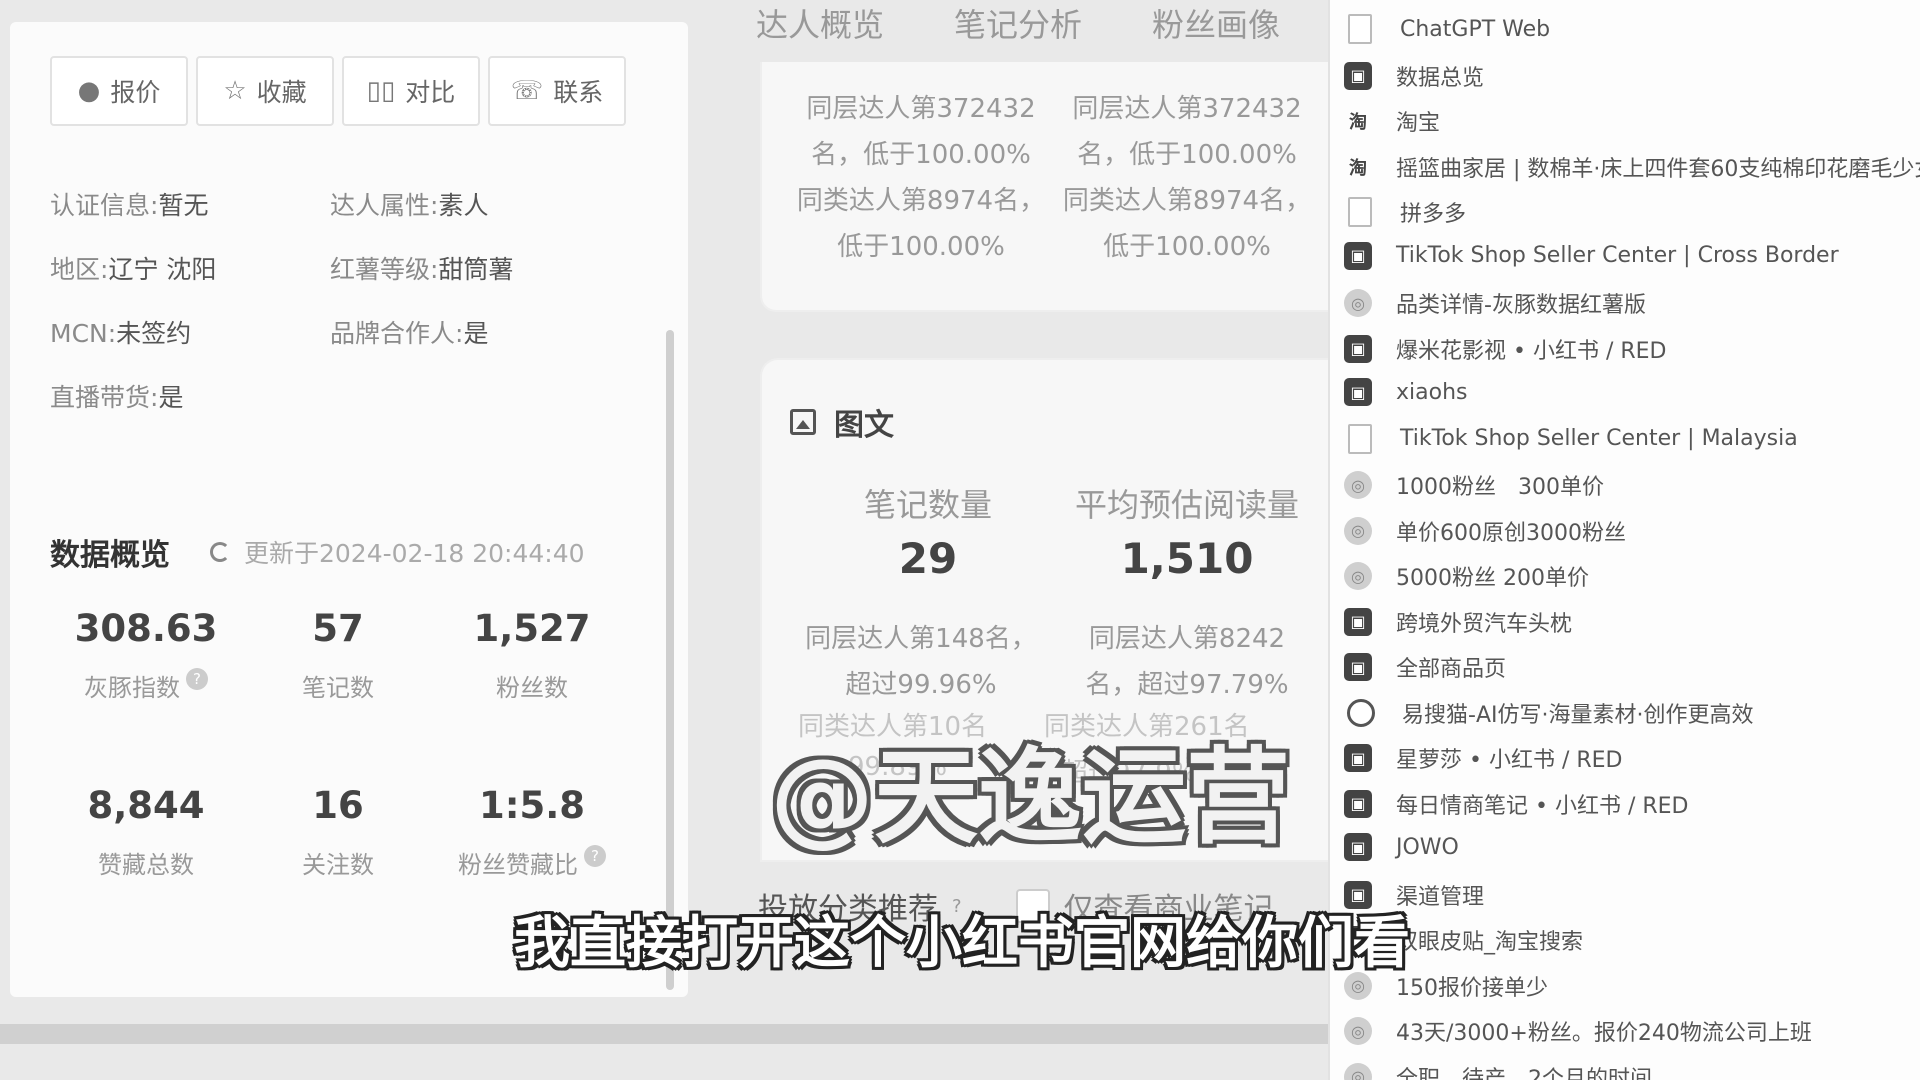 This screenshot has height=1080, width=1920. Describe the element at coordinates (1472, 988) in the screenshot. I see `bookmark-label: 150报价接单少` at that location.